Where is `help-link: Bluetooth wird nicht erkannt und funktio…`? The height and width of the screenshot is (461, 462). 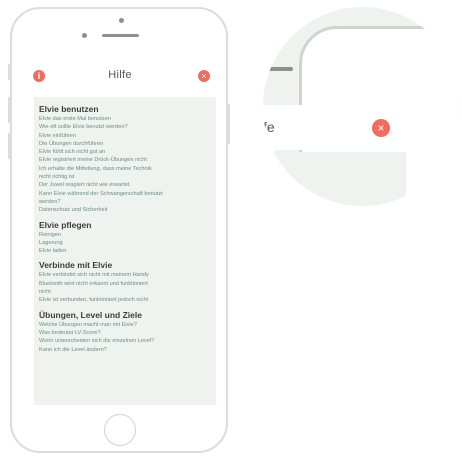 help-link: Bluetooth wird nicht erkannt und funktio… is located at coordinates (125, 284).